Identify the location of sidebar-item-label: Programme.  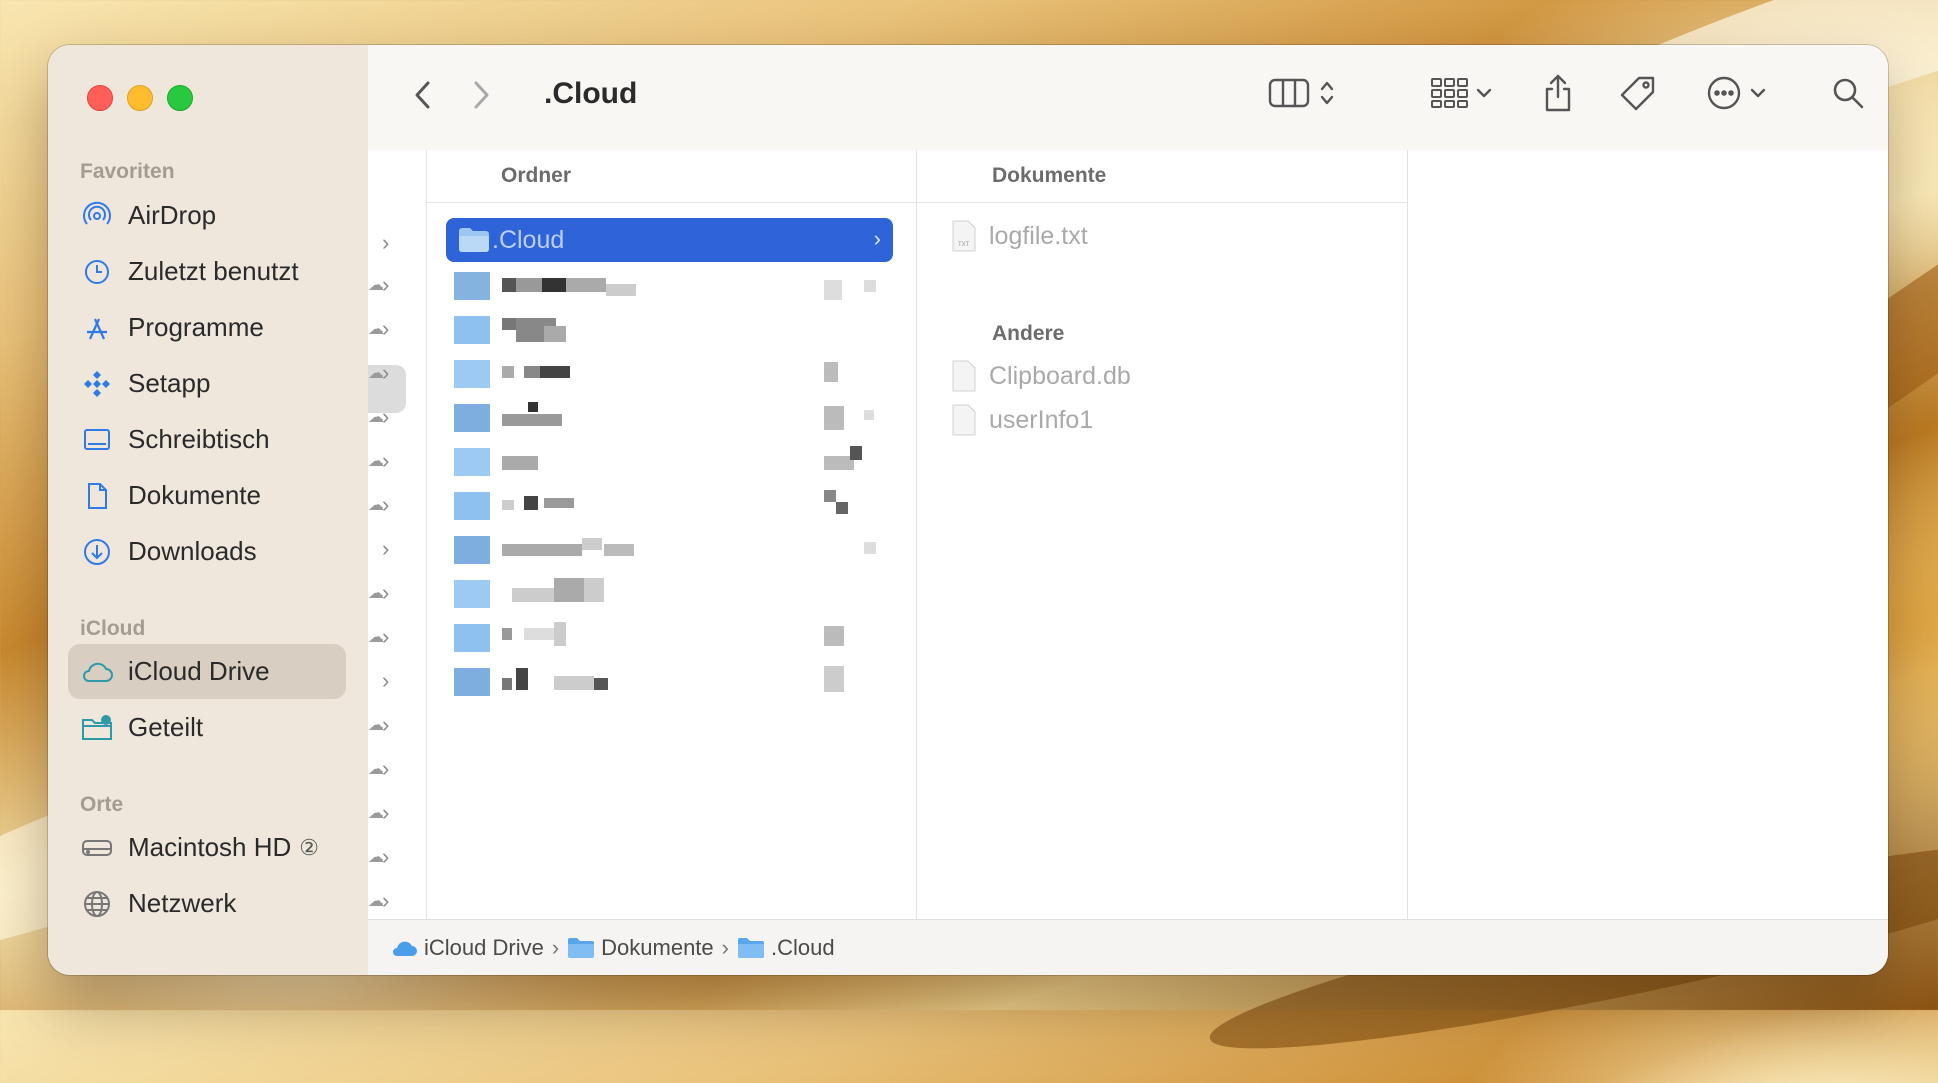
(196, 327).